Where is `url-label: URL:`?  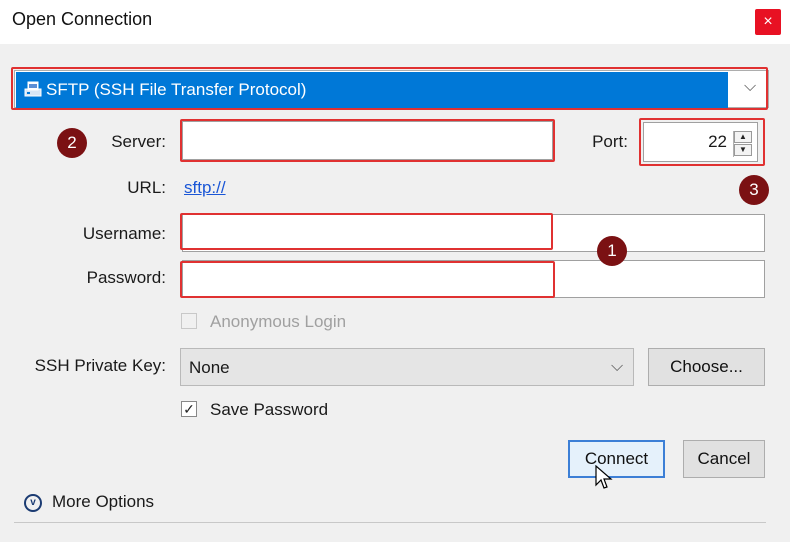
url-label: URL: is located at coordinates (146, 187).